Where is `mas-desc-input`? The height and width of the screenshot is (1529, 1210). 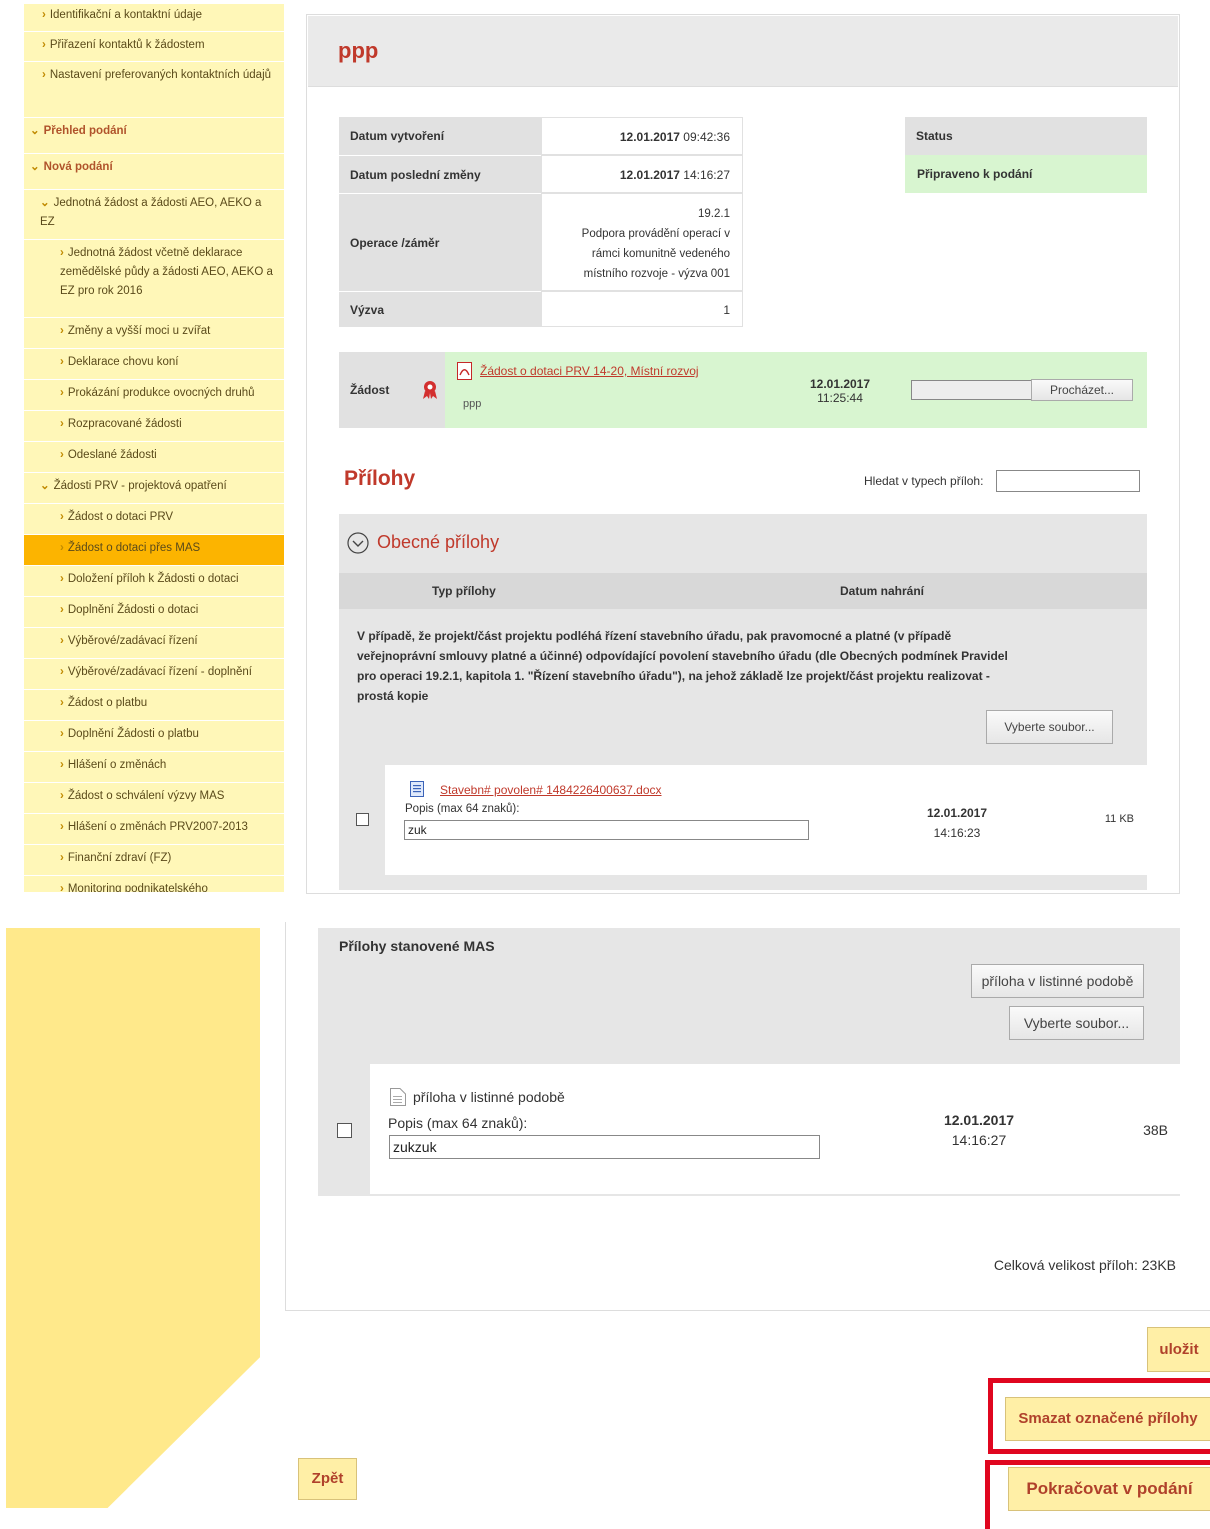 mas-desc-input is located at coordinates (604, 1147).